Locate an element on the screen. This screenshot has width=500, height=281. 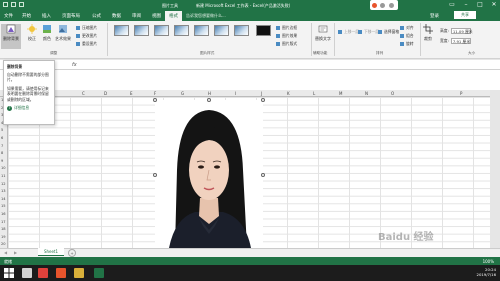
fx-icon: fx is located at coordinates (74, 65).